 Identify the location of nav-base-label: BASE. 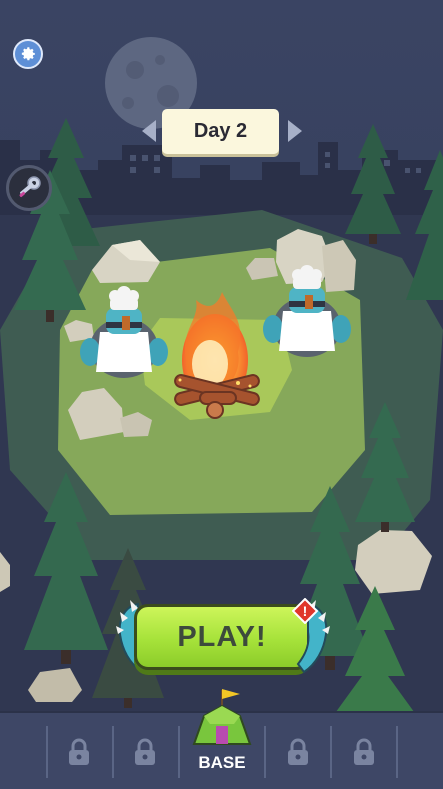
(222, 762).